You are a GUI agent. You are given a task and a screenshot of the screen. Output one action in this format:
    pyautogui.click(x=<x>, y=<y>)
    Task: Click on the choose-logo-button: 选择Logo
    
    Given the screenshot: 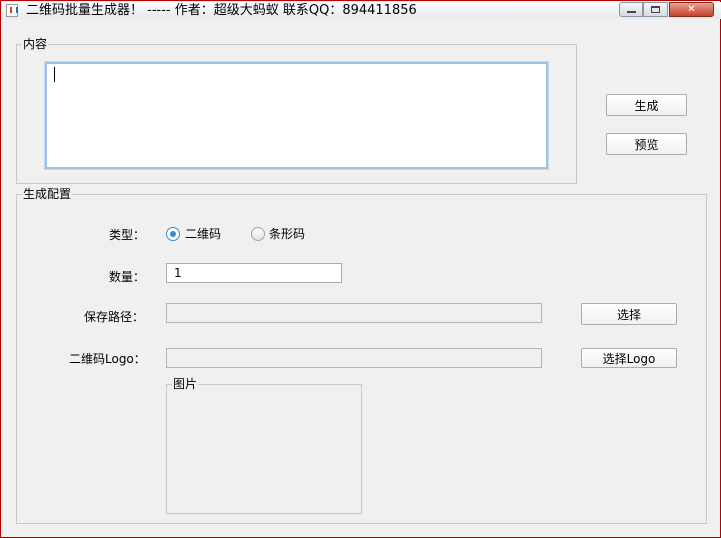 What is the action you would take?
    pyautogui.click(x=629, y=358)
    